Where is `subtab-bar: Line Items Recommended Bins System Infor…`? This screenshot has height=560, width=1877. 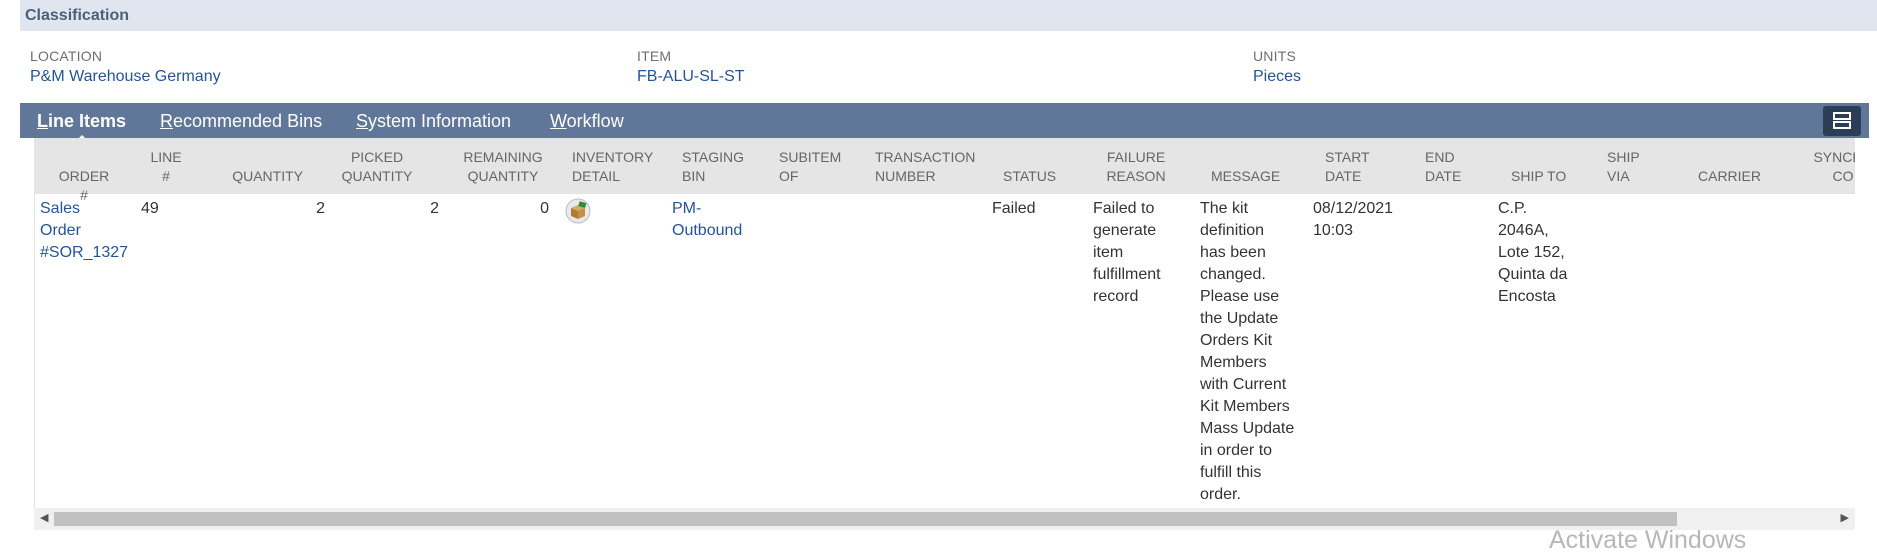
subtab-bar: Line Items Recommended Bins System Infor… is located at coordinates (944, 122).